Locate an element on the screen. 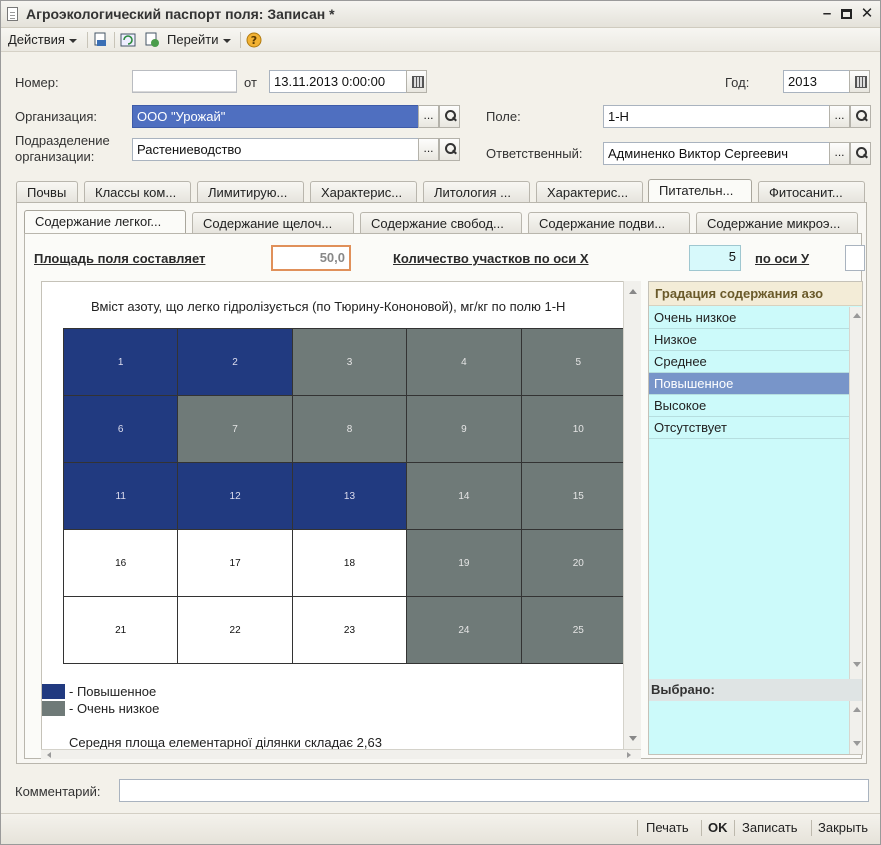  gradation-item: Среднее is located at coordinates (749, 362).